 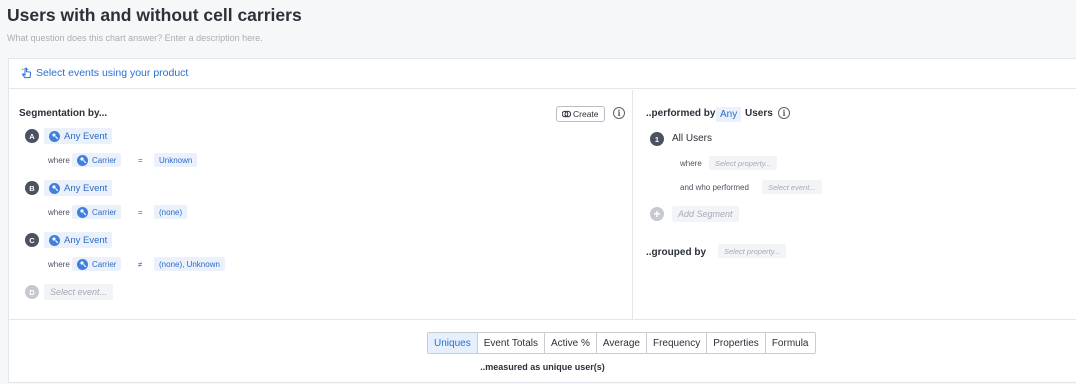 What do you see at coordinates (542, 367) in the screenshot?
I see `measured-as-label: ..measured as unique user(s)` at bounding box center [542, 367].